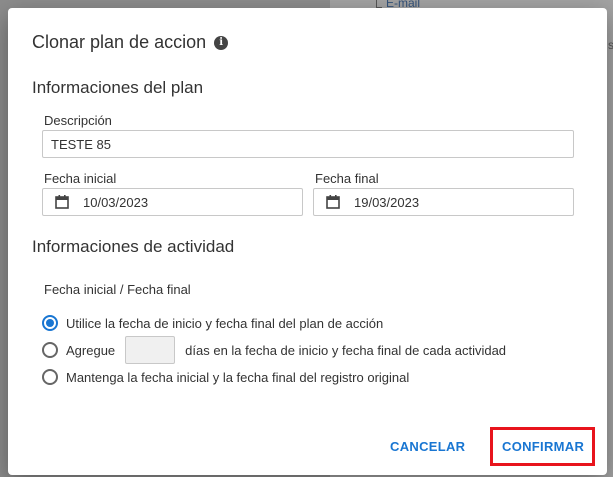 The width and height of the screenshot is (613, 477). I want to click on dialog-header: Clonar plan de accion i, so click(130, 42).